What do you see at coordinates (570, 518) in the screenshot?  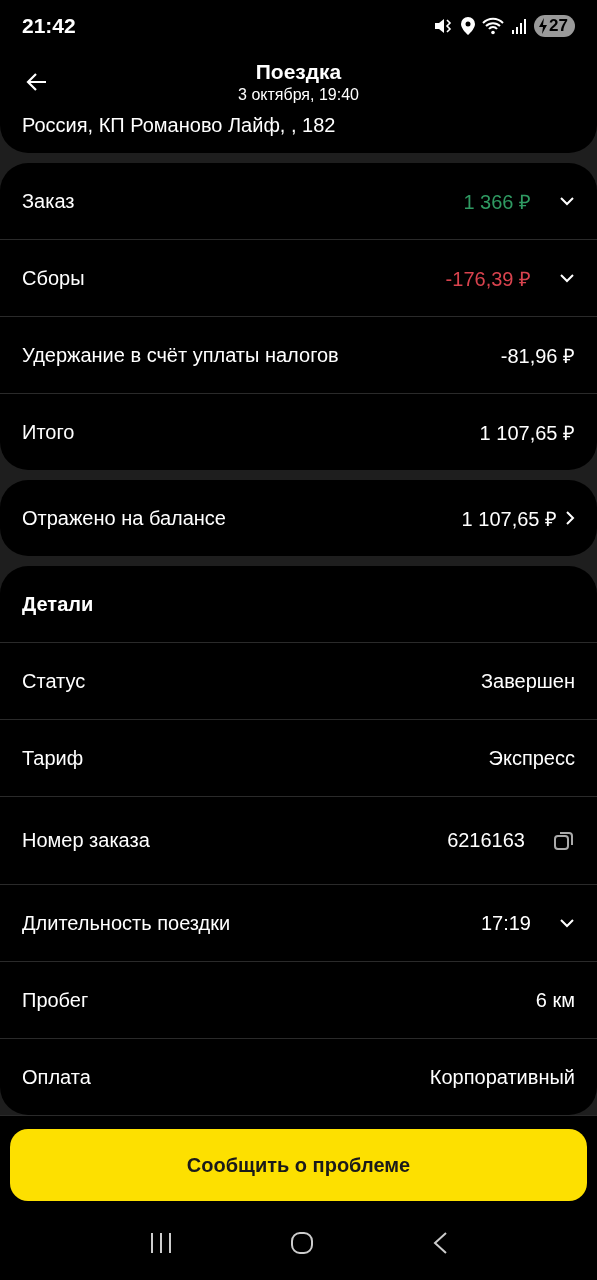 I see `chevron-right-icon` at bounding box center [570, 518].